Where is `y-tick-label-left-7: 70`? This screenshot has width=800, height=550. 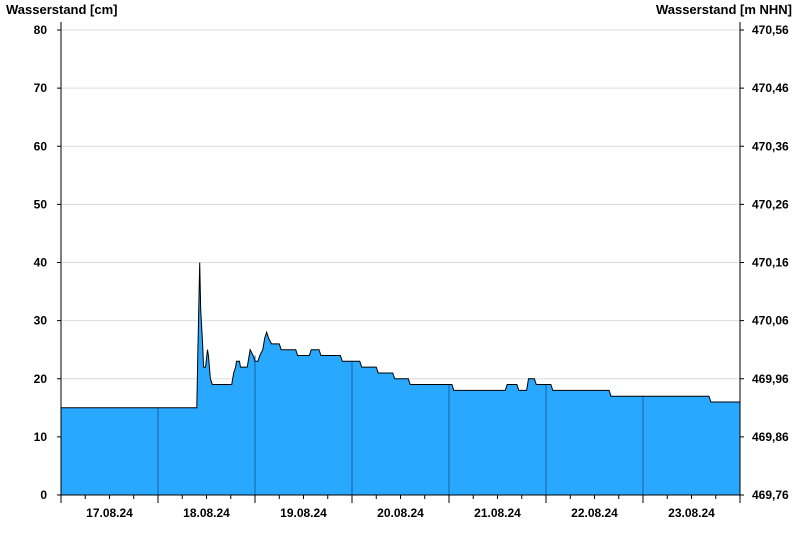
y-tick-label-left-7: 70 is located at coordinates (41, 88).